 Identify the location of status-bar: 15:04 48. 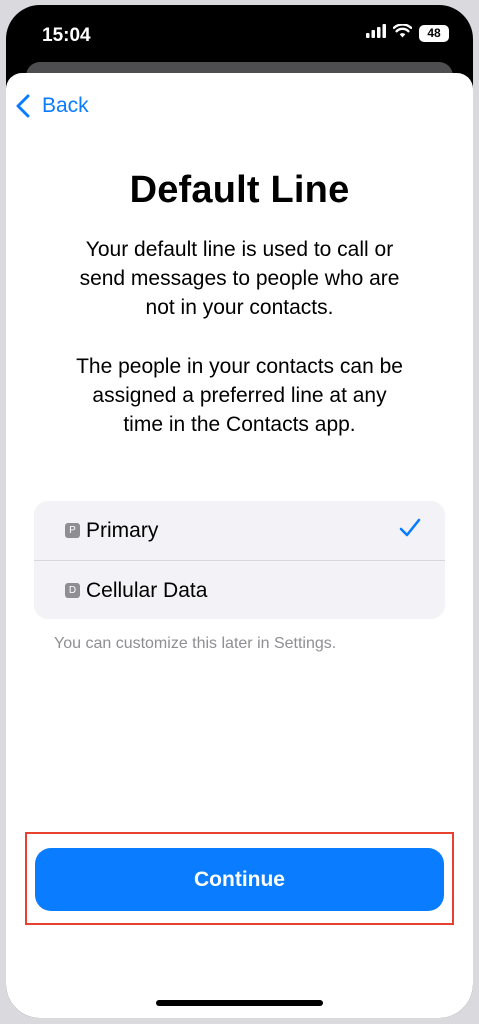
(239, 35).